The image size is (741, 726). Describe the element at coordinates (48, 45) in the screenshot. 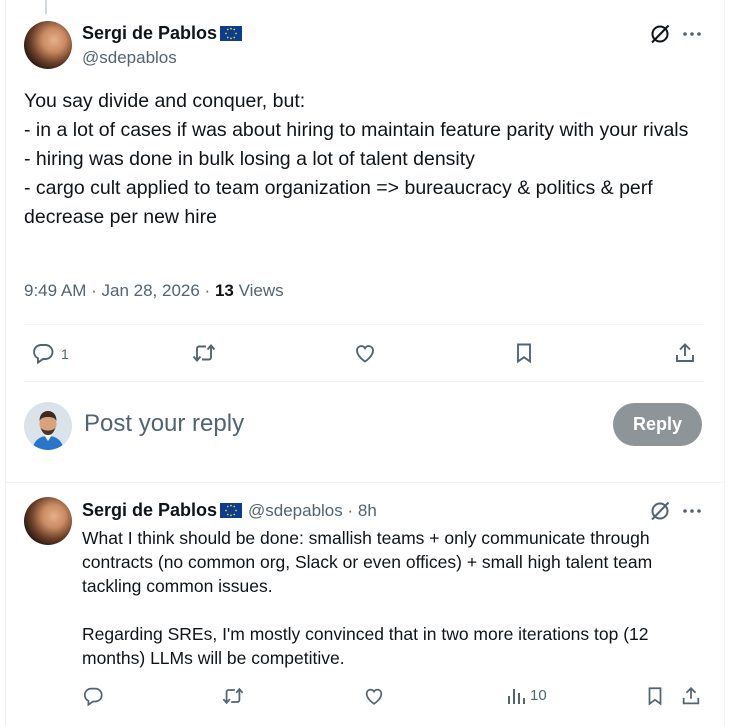

I see `author-avatar` at that location.